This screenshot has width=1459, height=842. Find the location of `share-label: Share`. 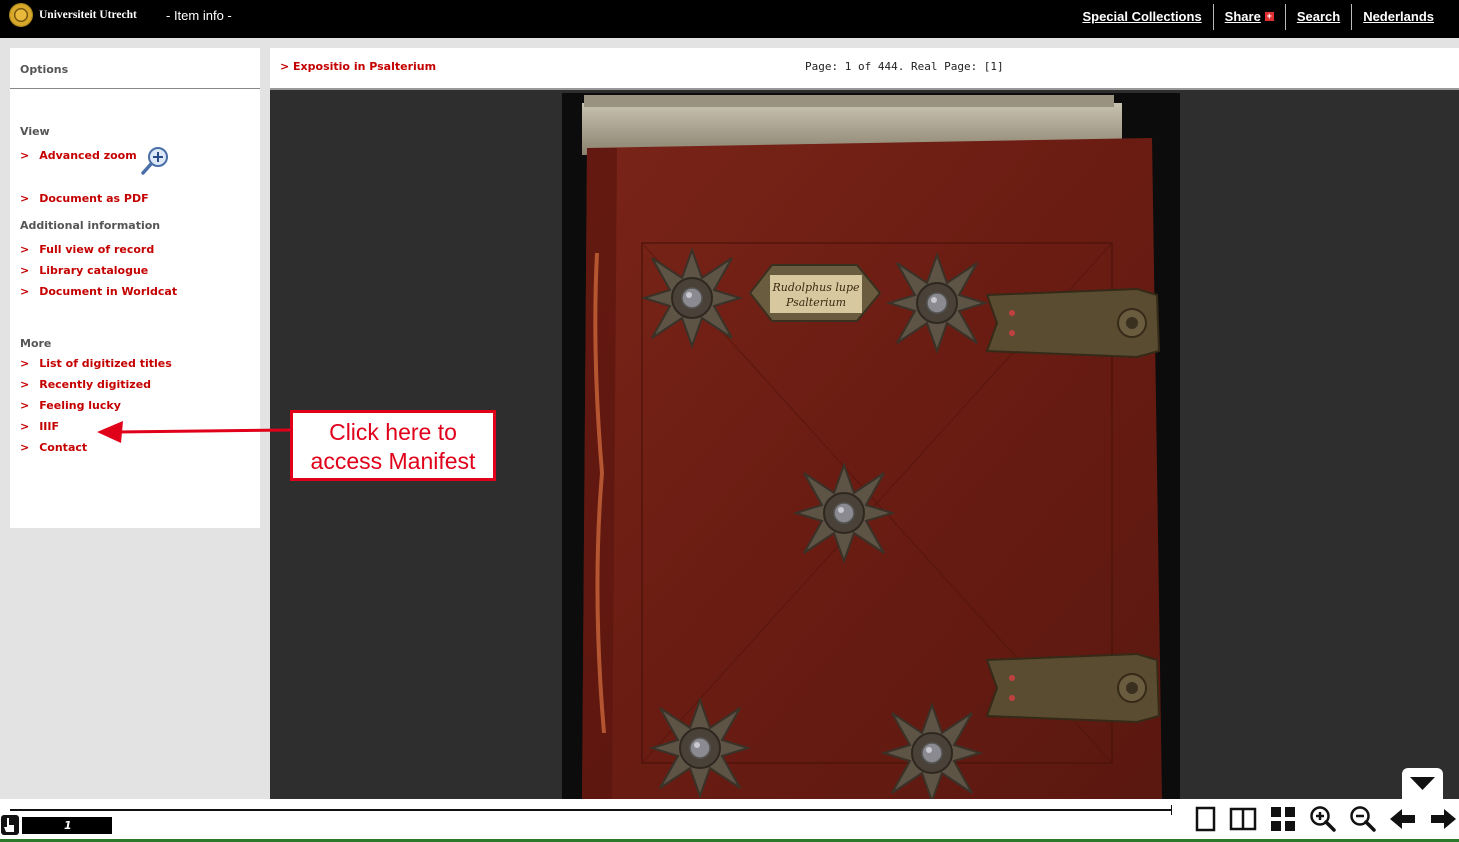

share-label: Share is located at coordinates (1242, 16).